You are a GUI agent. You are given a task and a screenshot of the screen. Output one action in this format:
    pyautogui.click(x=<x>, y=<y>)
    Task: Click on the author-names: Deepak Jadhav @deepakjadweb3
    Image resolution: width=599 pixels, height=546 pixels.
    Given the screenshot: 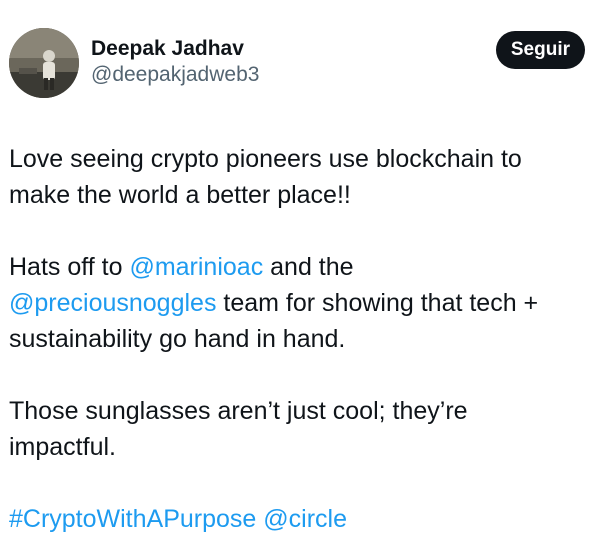 What is the action you would take?
    pyautogui.click(x=175, y=62)
    